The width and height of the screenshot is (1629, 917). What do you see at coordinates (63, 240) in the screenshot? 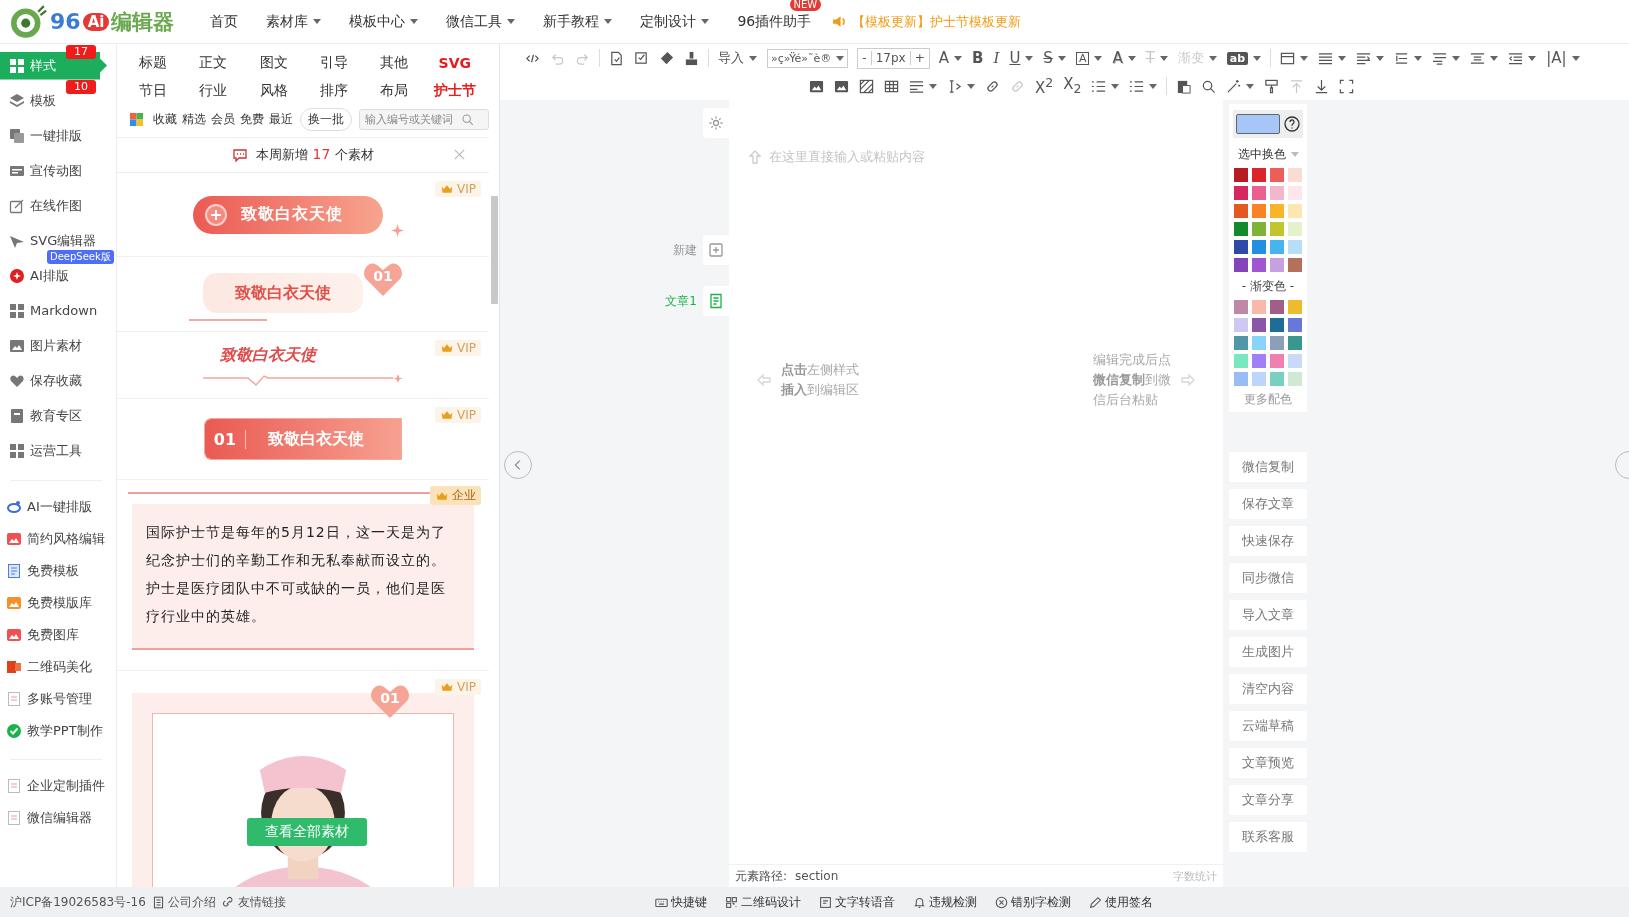
I see `sidebar-label: SVG编辑器` at bounding box center [63, 240].